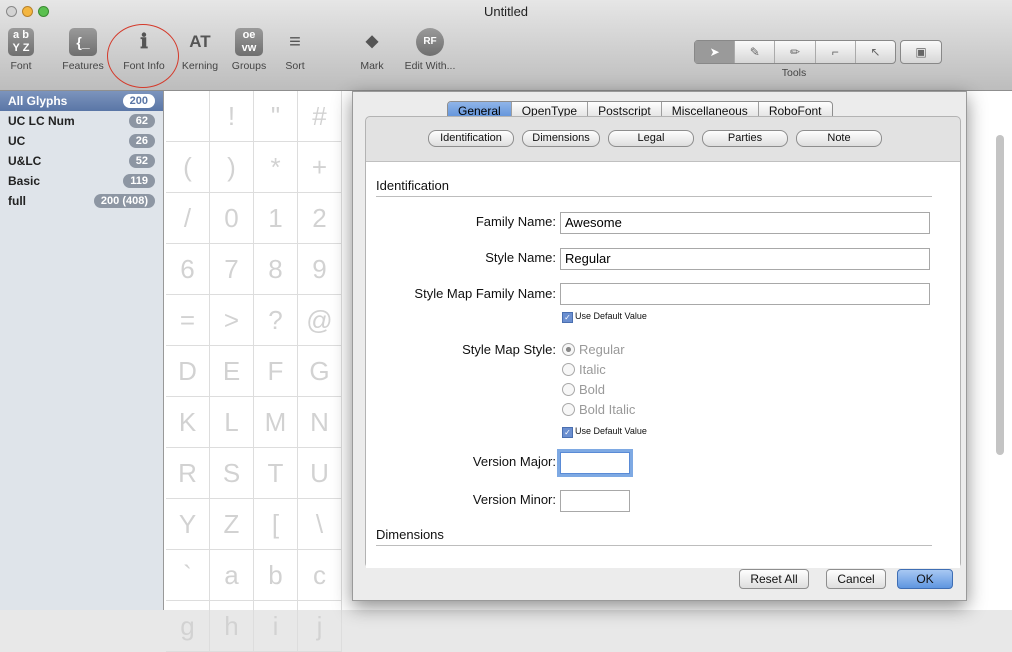 The image size is (1012, 652). I want to click on glyph-cell: b, so click(276, 575).